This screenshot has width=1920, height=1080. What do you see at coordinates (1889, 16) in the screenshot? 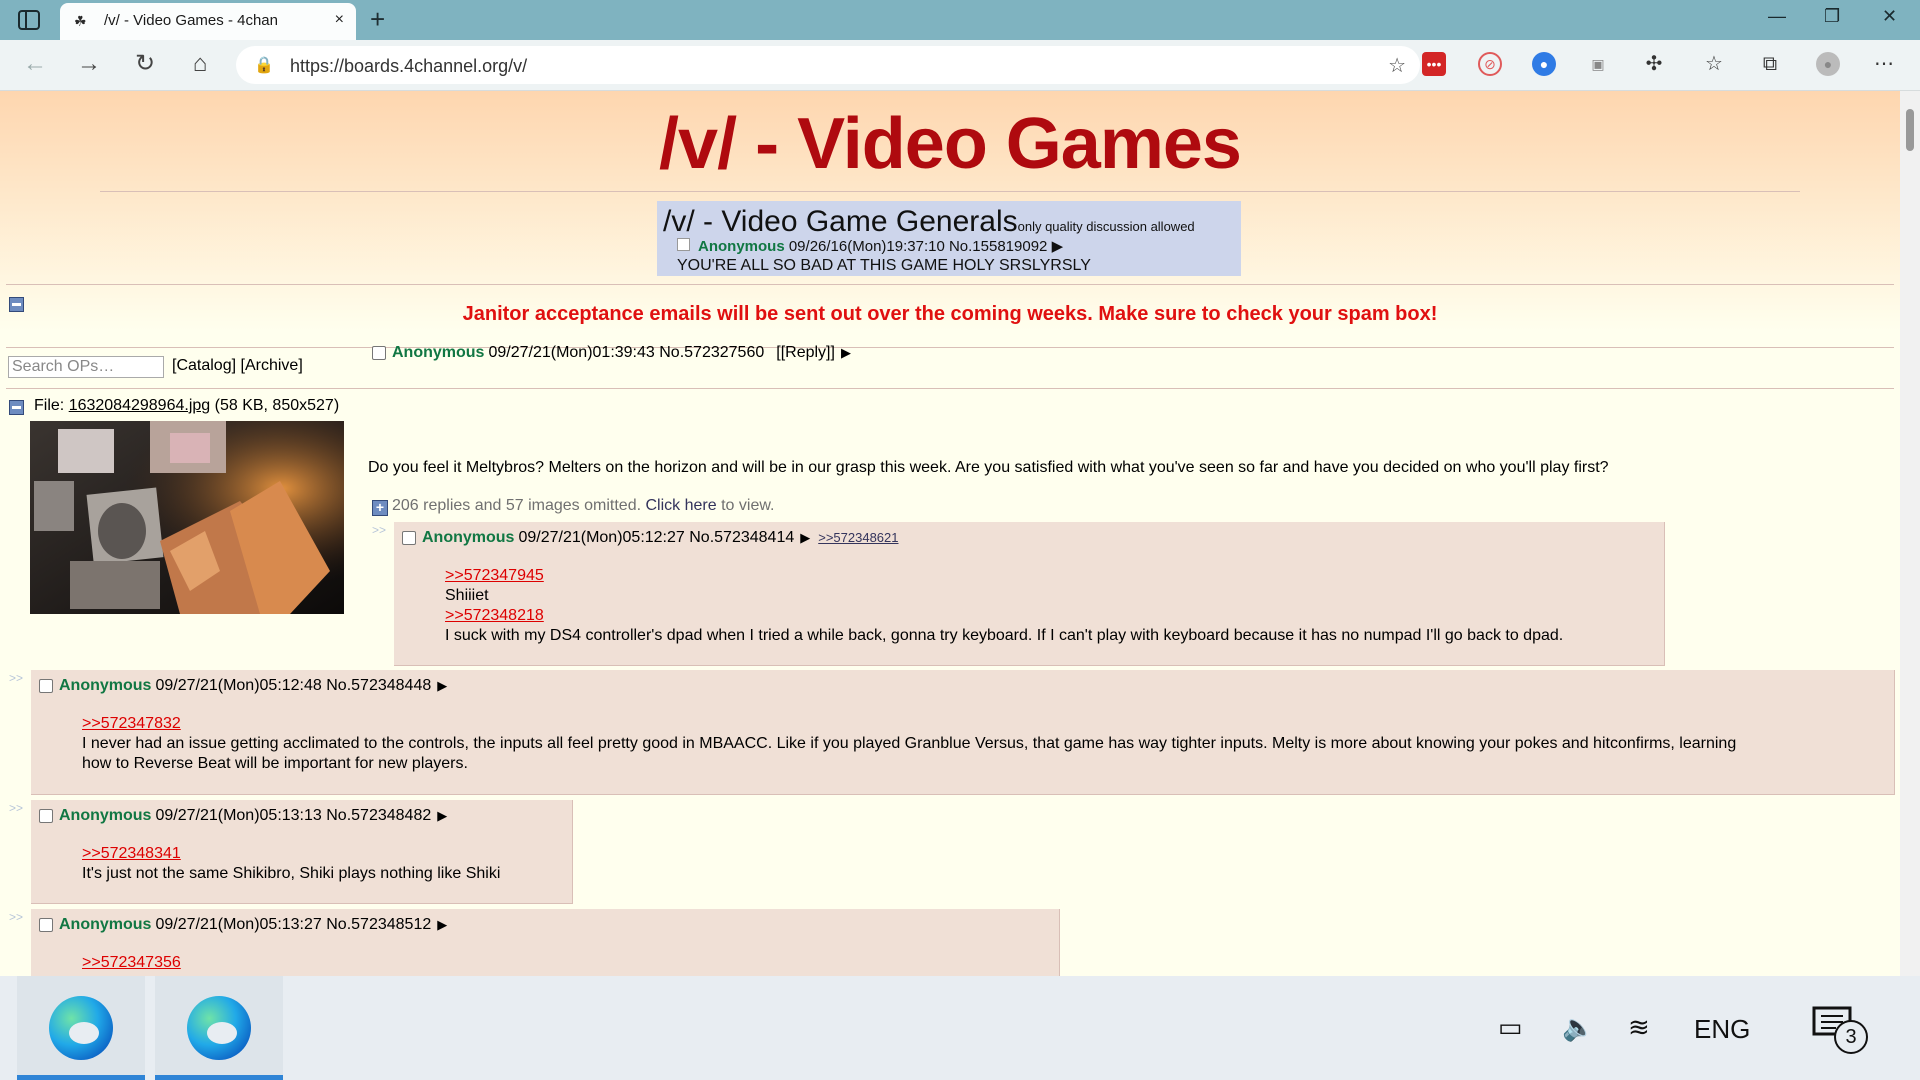
I see `close-window-icon: ✕` at bounding box center [1889, 16].